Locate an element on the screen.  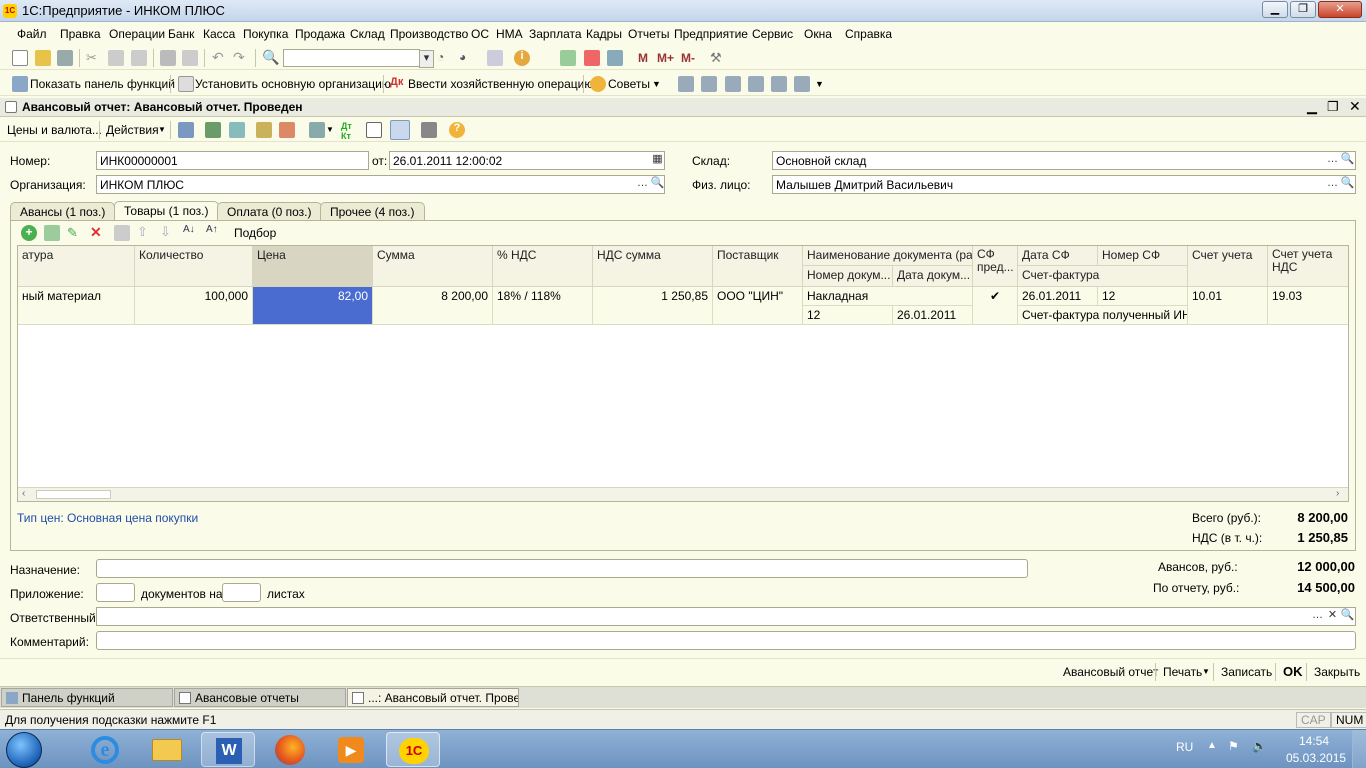
enter-operation-button: Ввести хозяйственную операцию is located at coordinates (500, 84).